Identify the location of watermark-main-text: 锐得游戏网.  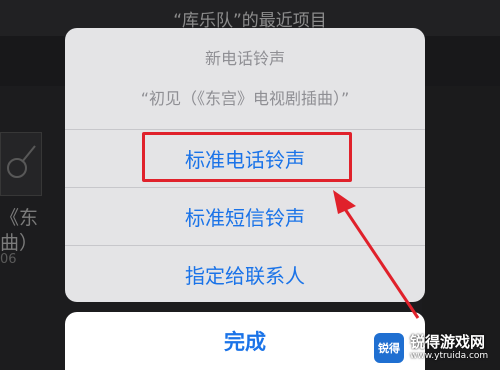
(448, 342).